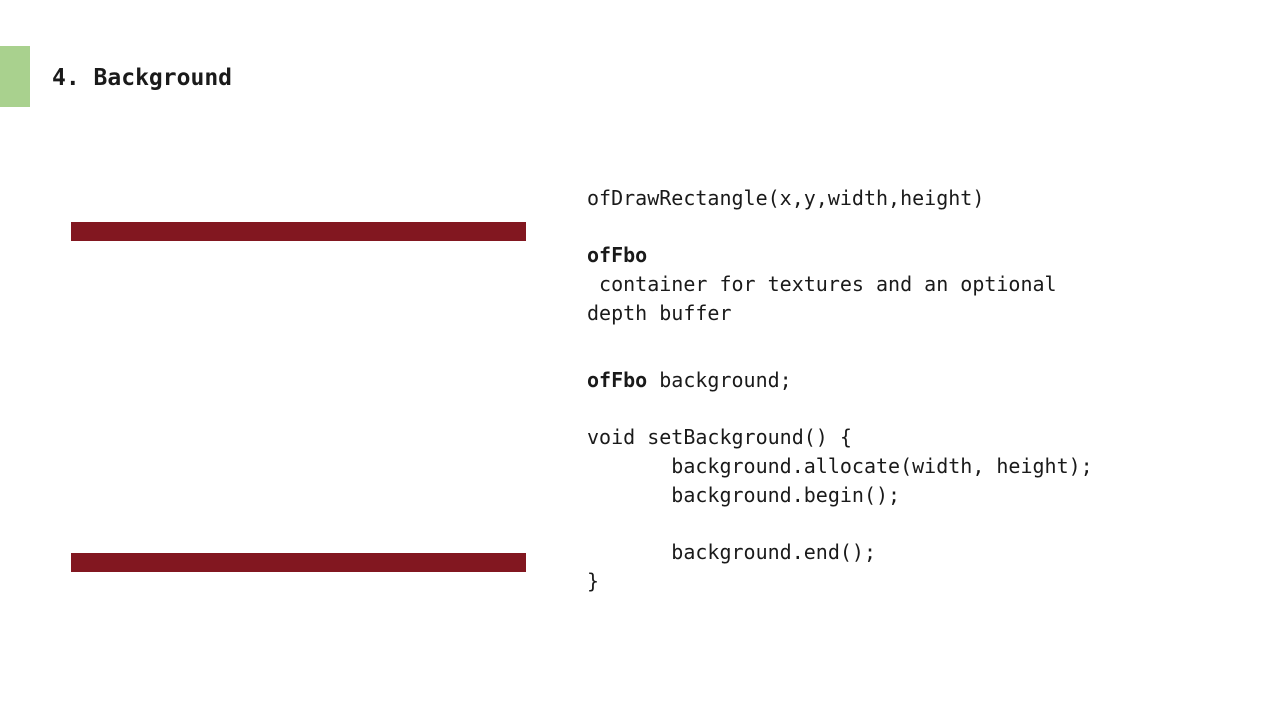  I want to click on accent-bar, so click(15, 76).